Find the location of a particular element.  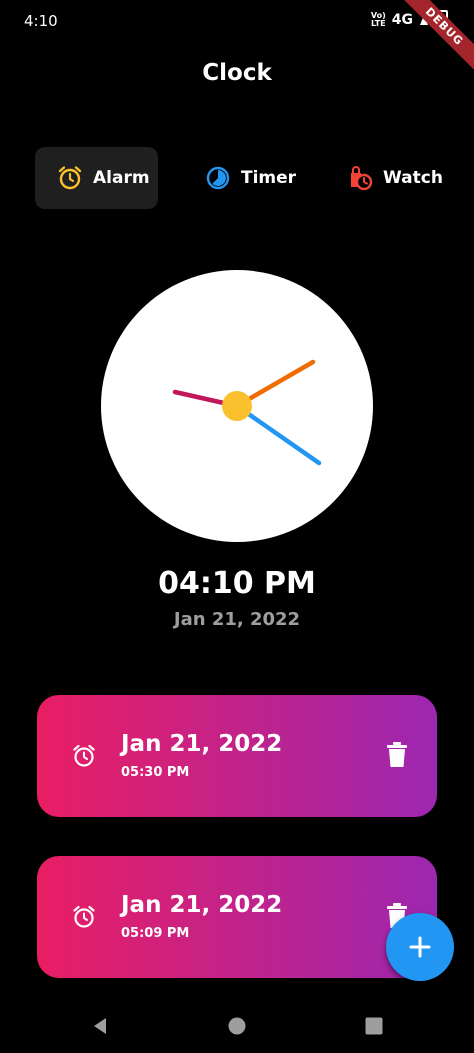

tab-timer: Timer is located at coordinates (243, 178).